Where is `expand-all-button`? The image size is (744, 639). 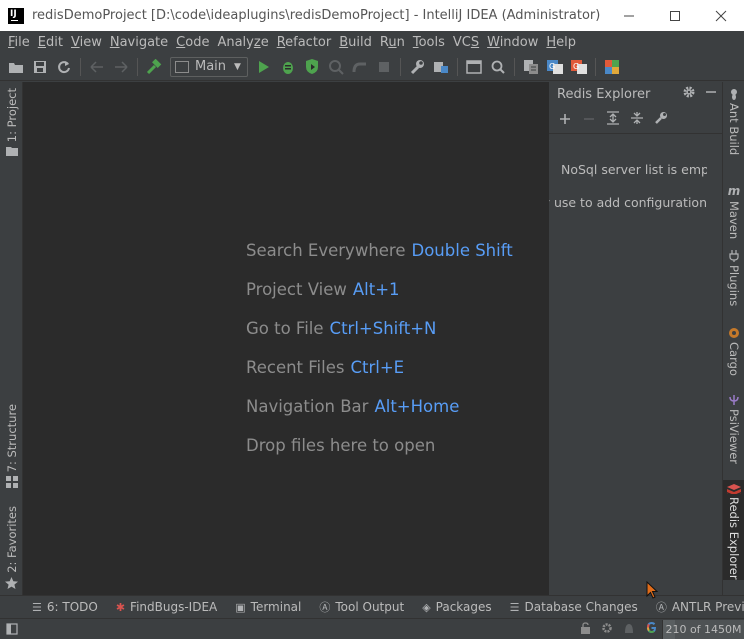 expand-all-button is located at coordinates (613, 119).